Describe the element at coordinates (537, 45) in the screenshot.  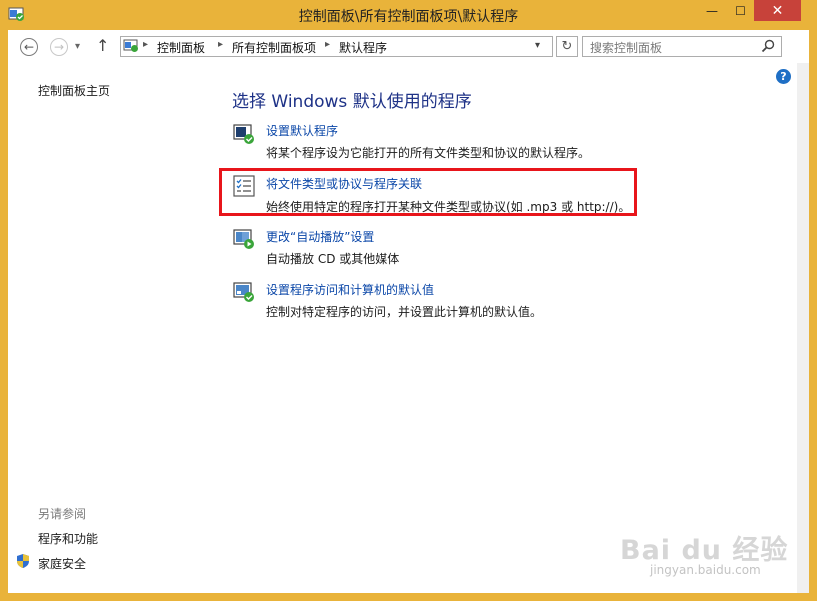
I see `address-dropdown-icon: ▾` at that location.